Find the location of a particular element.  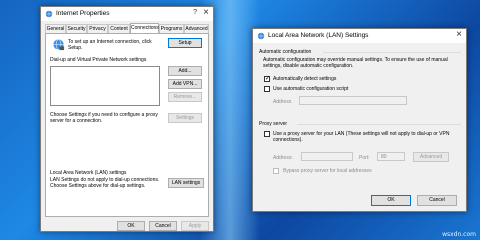

tab-connections: Connections is located at coordinates (144, 28).